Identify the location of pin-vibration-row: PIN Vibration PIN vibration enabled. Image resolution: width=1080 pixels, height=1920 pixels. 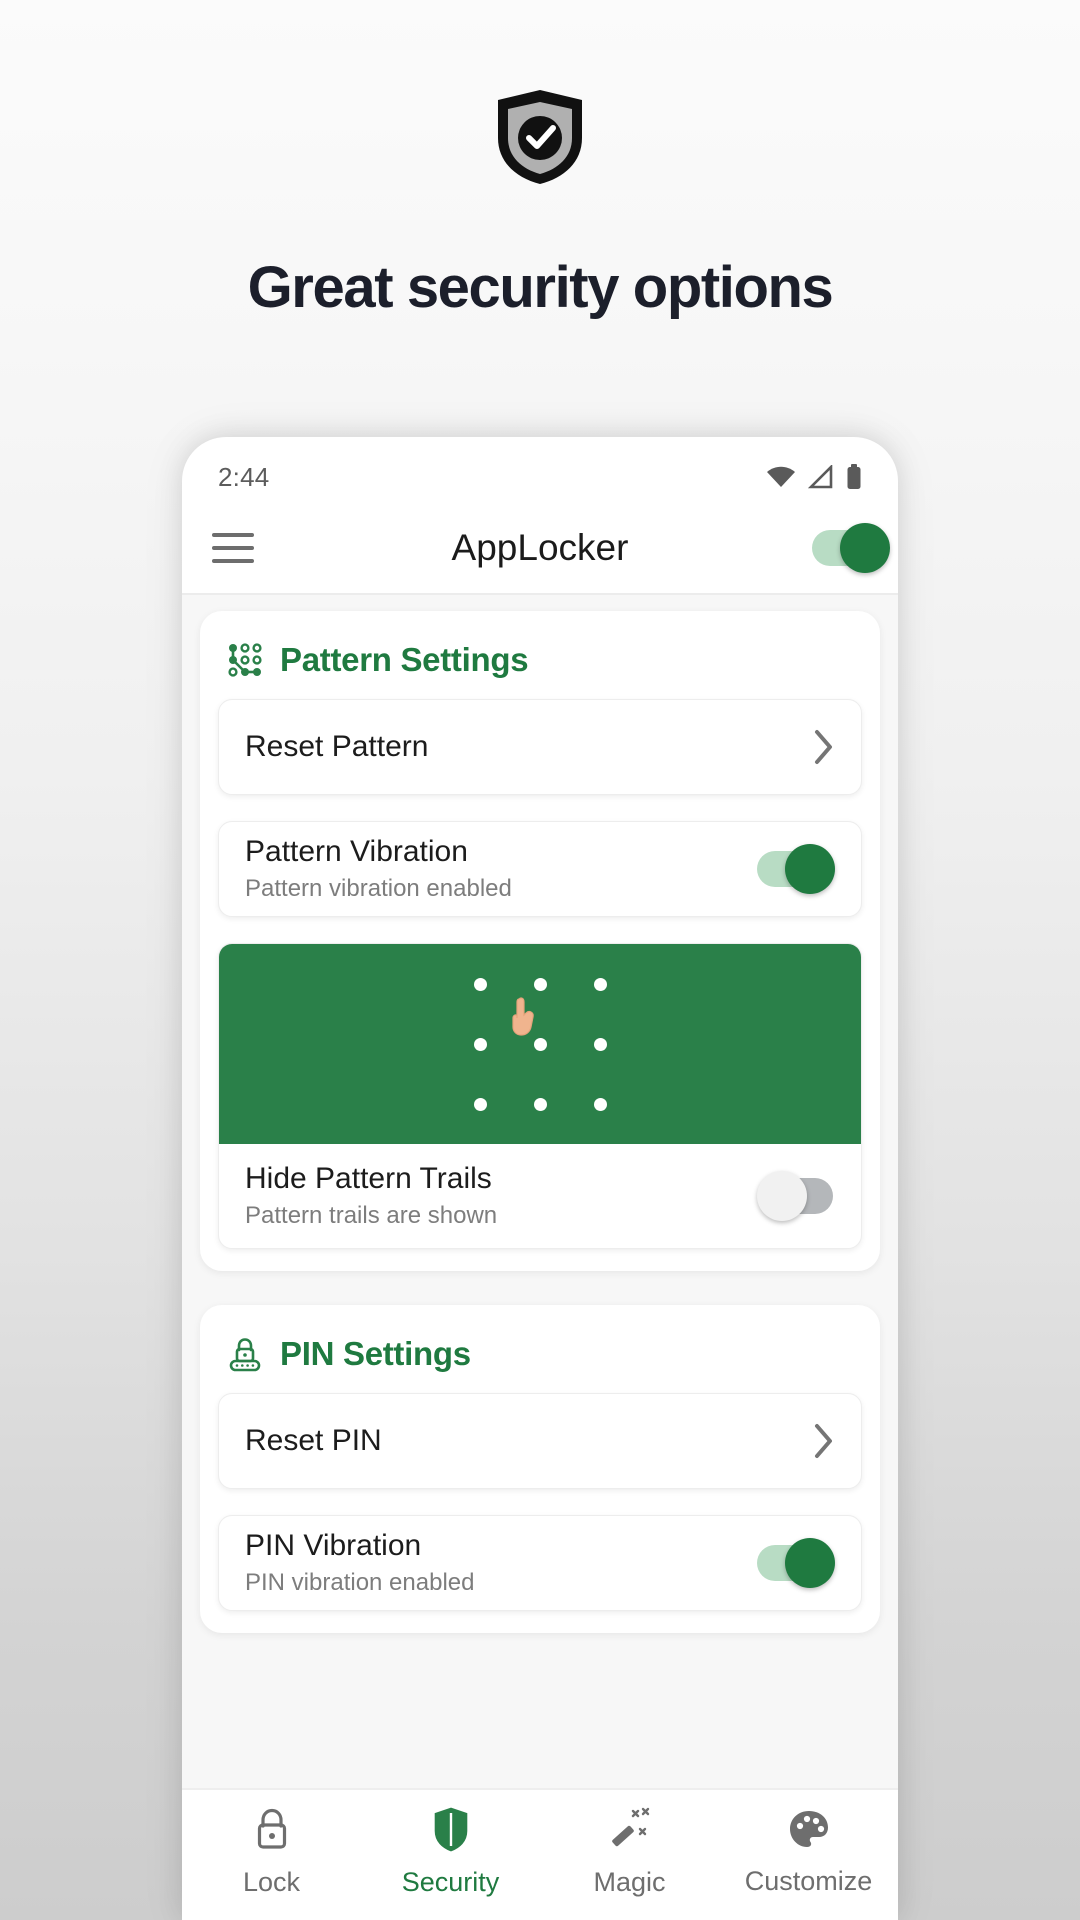
(540, 1563).